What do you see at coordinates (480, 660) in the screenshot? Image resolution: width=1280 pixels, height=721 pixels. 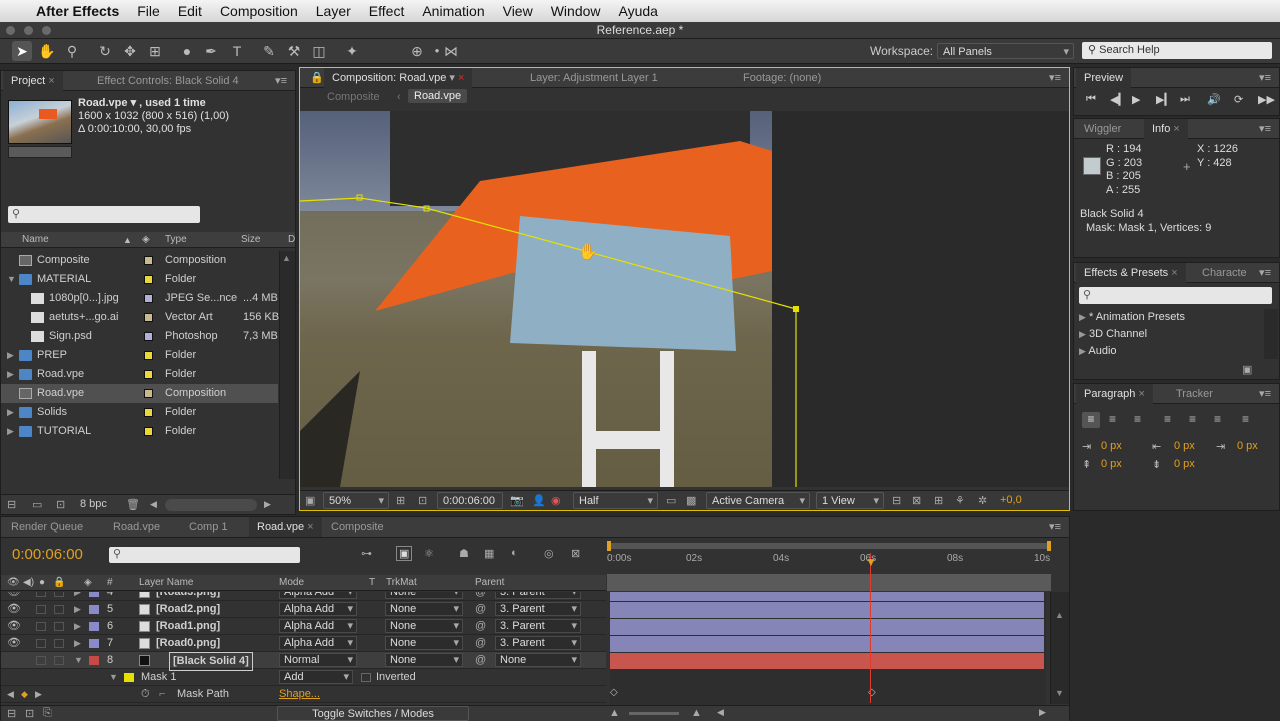 I see `pick-whip-icon: @` at bounding box center [480, 660].